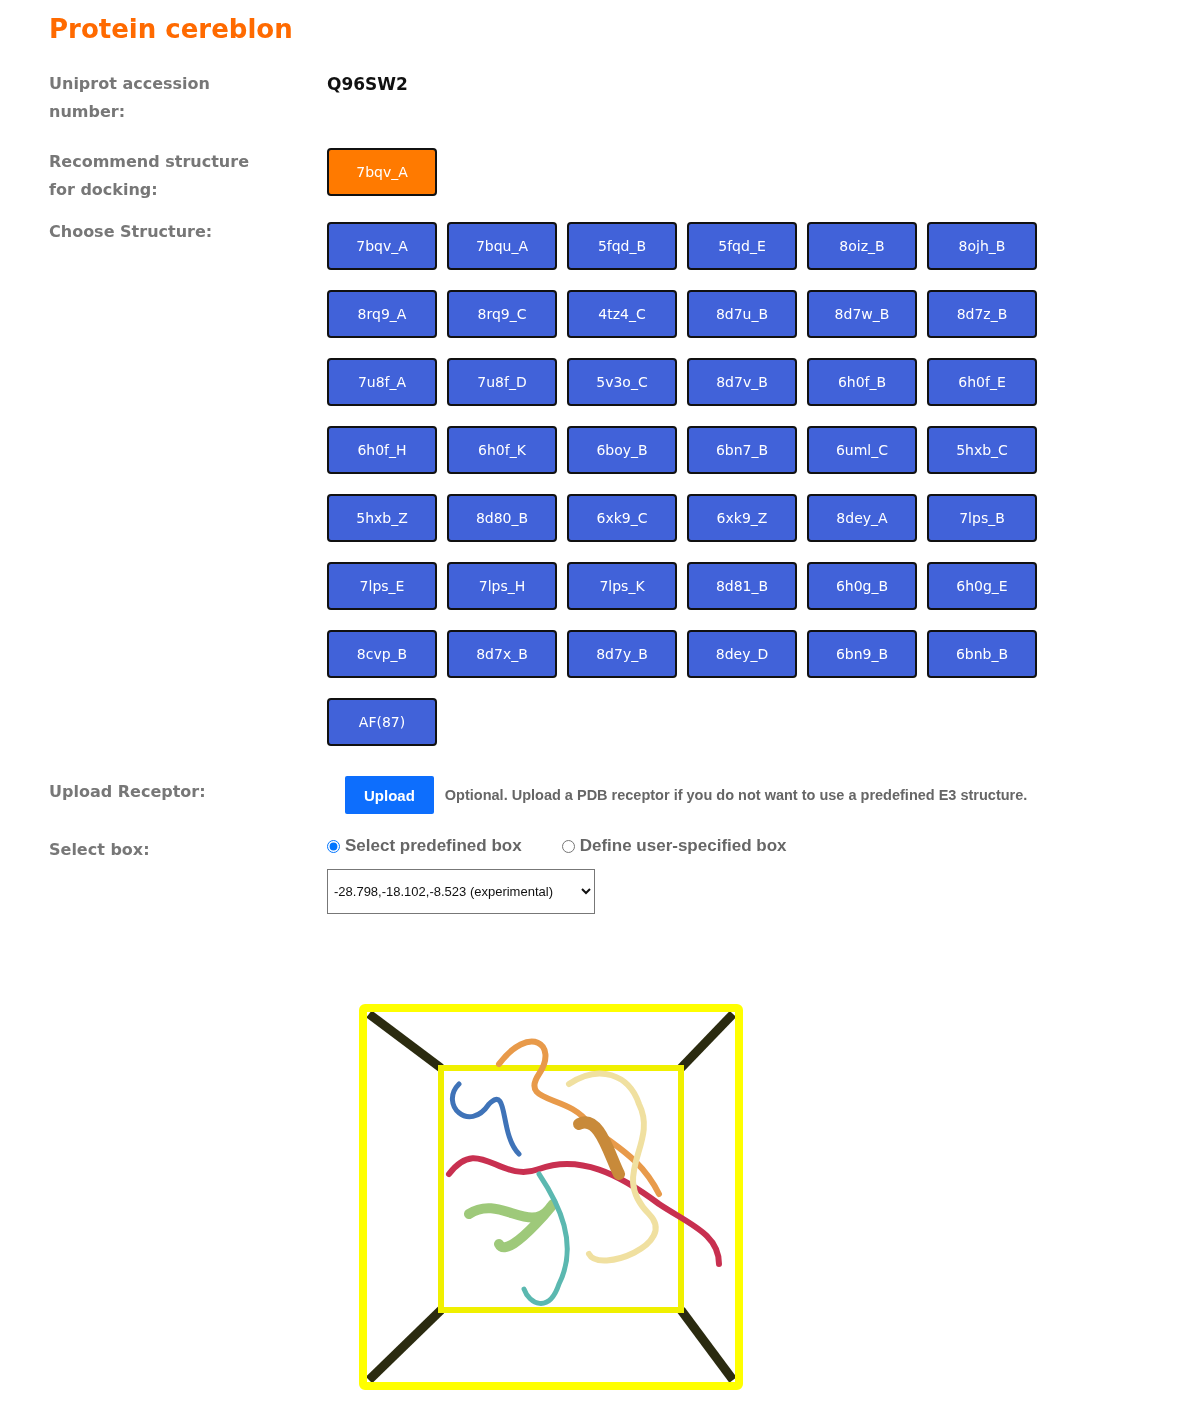 This screenshot has width=1203, height=1416. What do you see at coordinates (502, 654) in the screenshot?
I see `structure-button: 8d7x_B` at bounding box center [502, 654].